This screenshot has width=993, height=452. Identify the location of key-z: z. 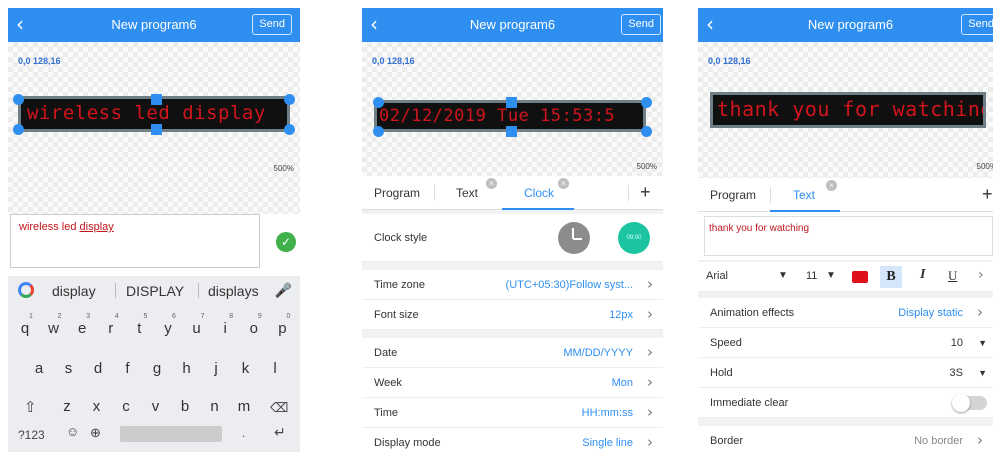
(67, 406).